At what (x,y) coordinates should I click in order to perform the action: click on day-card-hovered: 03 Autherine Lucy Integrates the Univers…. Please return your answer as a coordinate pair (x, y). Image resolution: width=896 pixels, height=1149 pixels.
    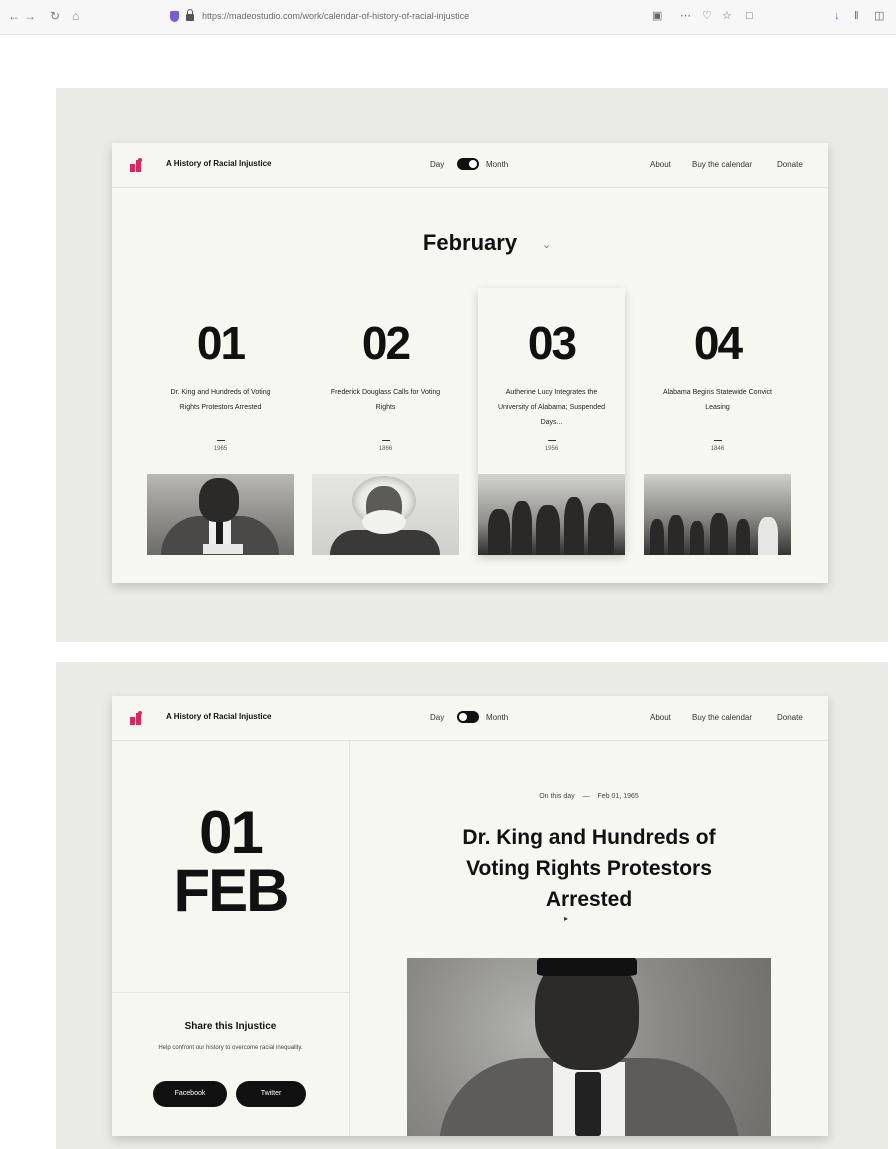
    Looking at the image, I should click on (551, 421).